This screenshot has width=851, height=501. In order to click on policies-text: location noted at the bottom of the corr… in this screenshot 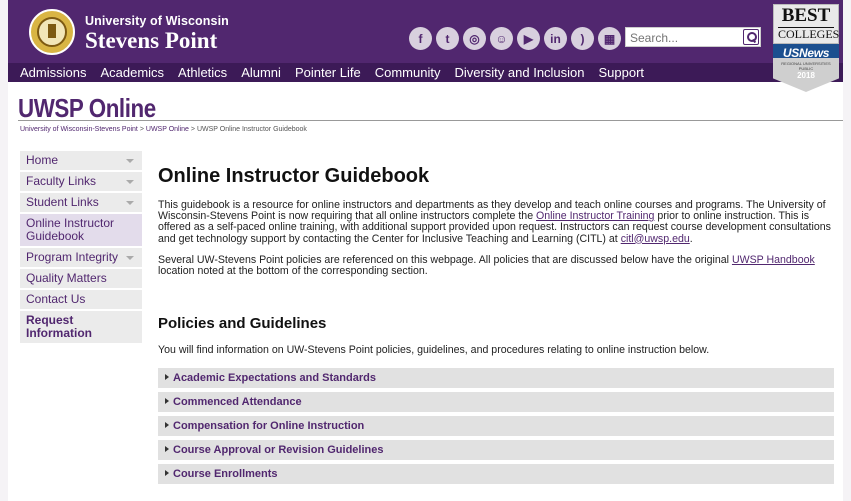, I will do `click(293, 271)`.